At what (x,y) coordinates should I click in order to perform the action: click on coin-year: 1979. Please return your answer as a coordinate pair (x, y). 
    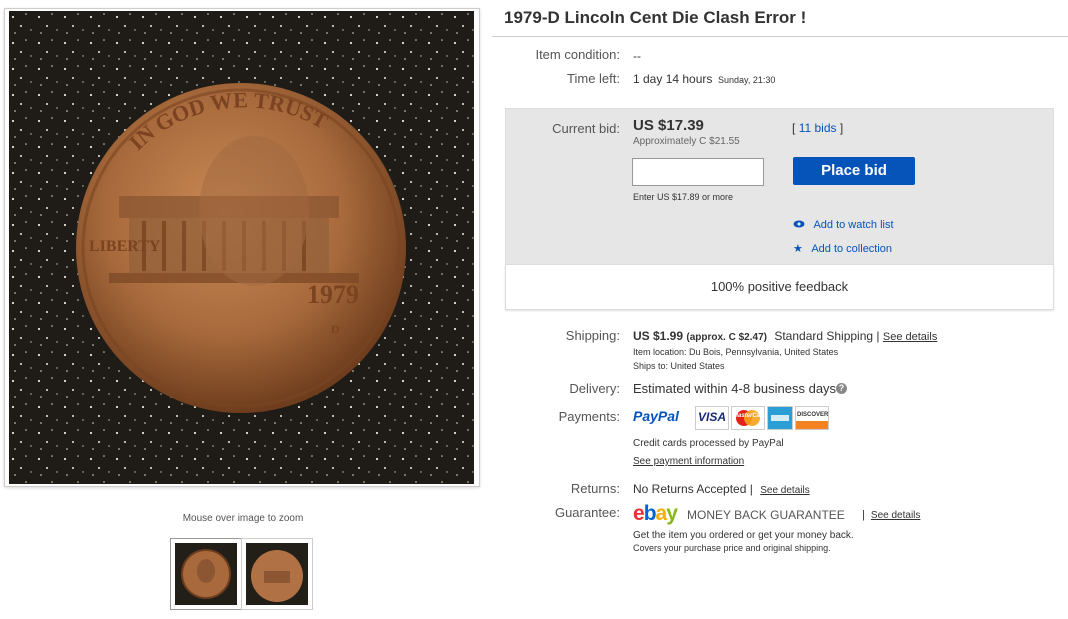
    Looking at the image, I should click on (333, 294).